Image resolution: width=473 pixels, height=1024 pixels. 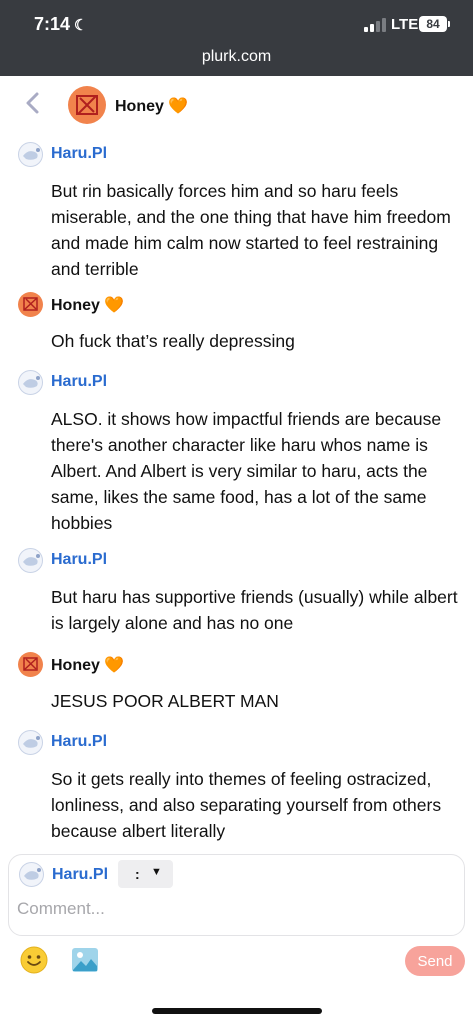 What do you see at coordinates (434, 24) in the screenshot?
I see `battery-icon: 84` at bounding box center [434, 24].